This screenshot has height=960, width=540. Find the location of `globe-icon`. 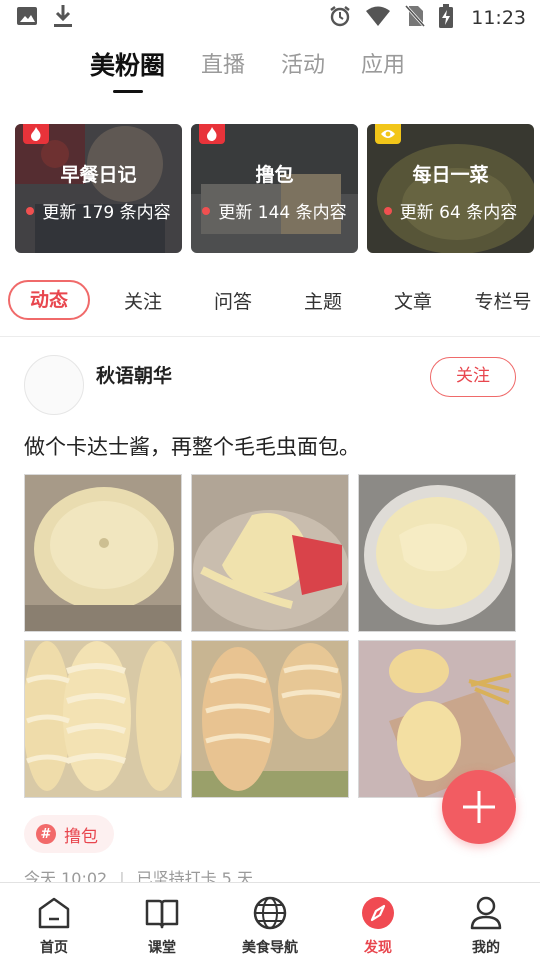

globe-icon is located at coordinates (270, 913).